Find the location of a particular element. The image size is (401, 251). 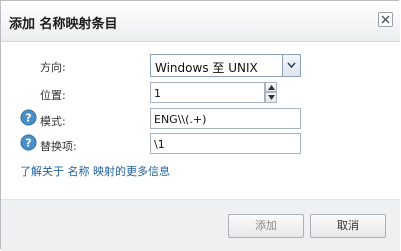

pattern-label: 模式: is located at coordinates (53, 121).